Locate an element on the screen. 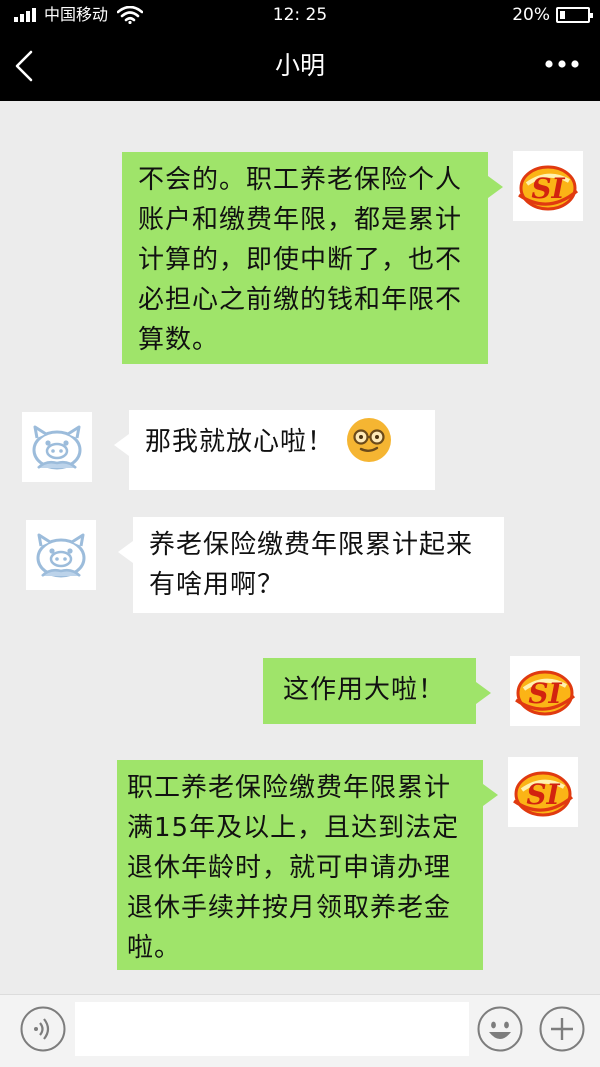 Image resolution: width=600 pixels, height=1067 pixels. top-bar: 中国移动 12: 25 20% 小明 is located at coordinates (300, 50).